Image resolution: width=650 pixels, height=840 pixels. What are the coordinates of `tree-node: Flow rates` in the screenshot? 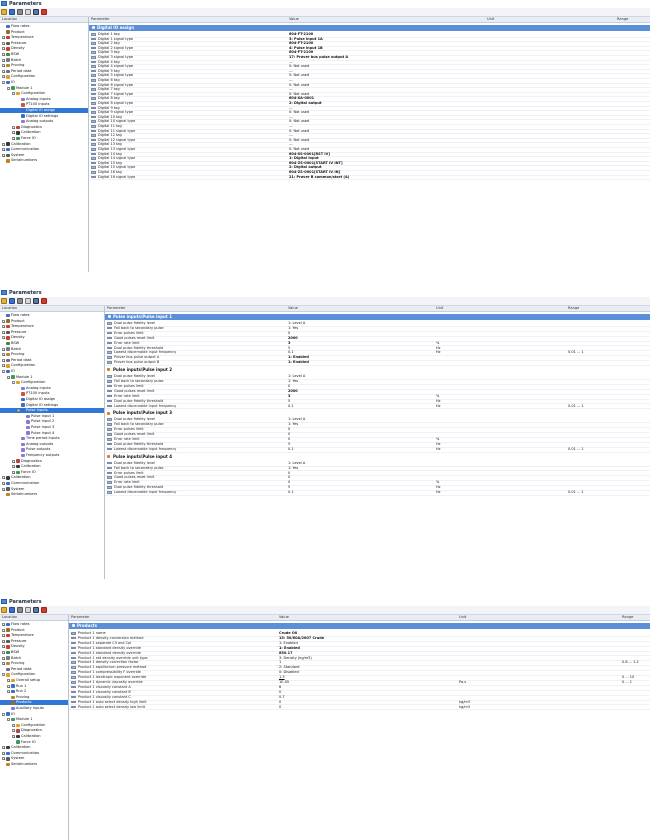 It's located at (52, 315).